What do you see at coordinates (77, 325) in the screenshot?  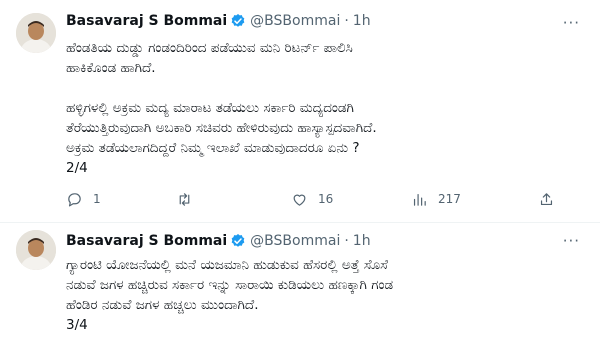 I see `thread-counter: 3/4` at bounding box center [77, 325].